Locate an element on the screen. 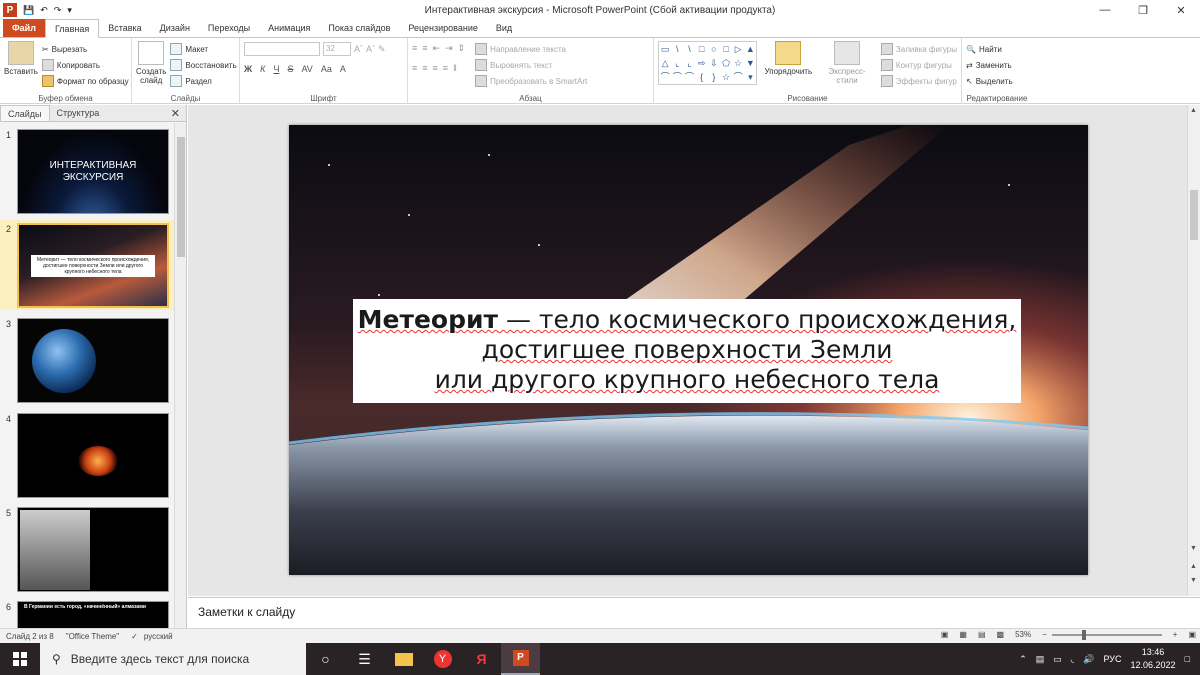  justify-icon: ≡ is located at coordinates (445, 68).